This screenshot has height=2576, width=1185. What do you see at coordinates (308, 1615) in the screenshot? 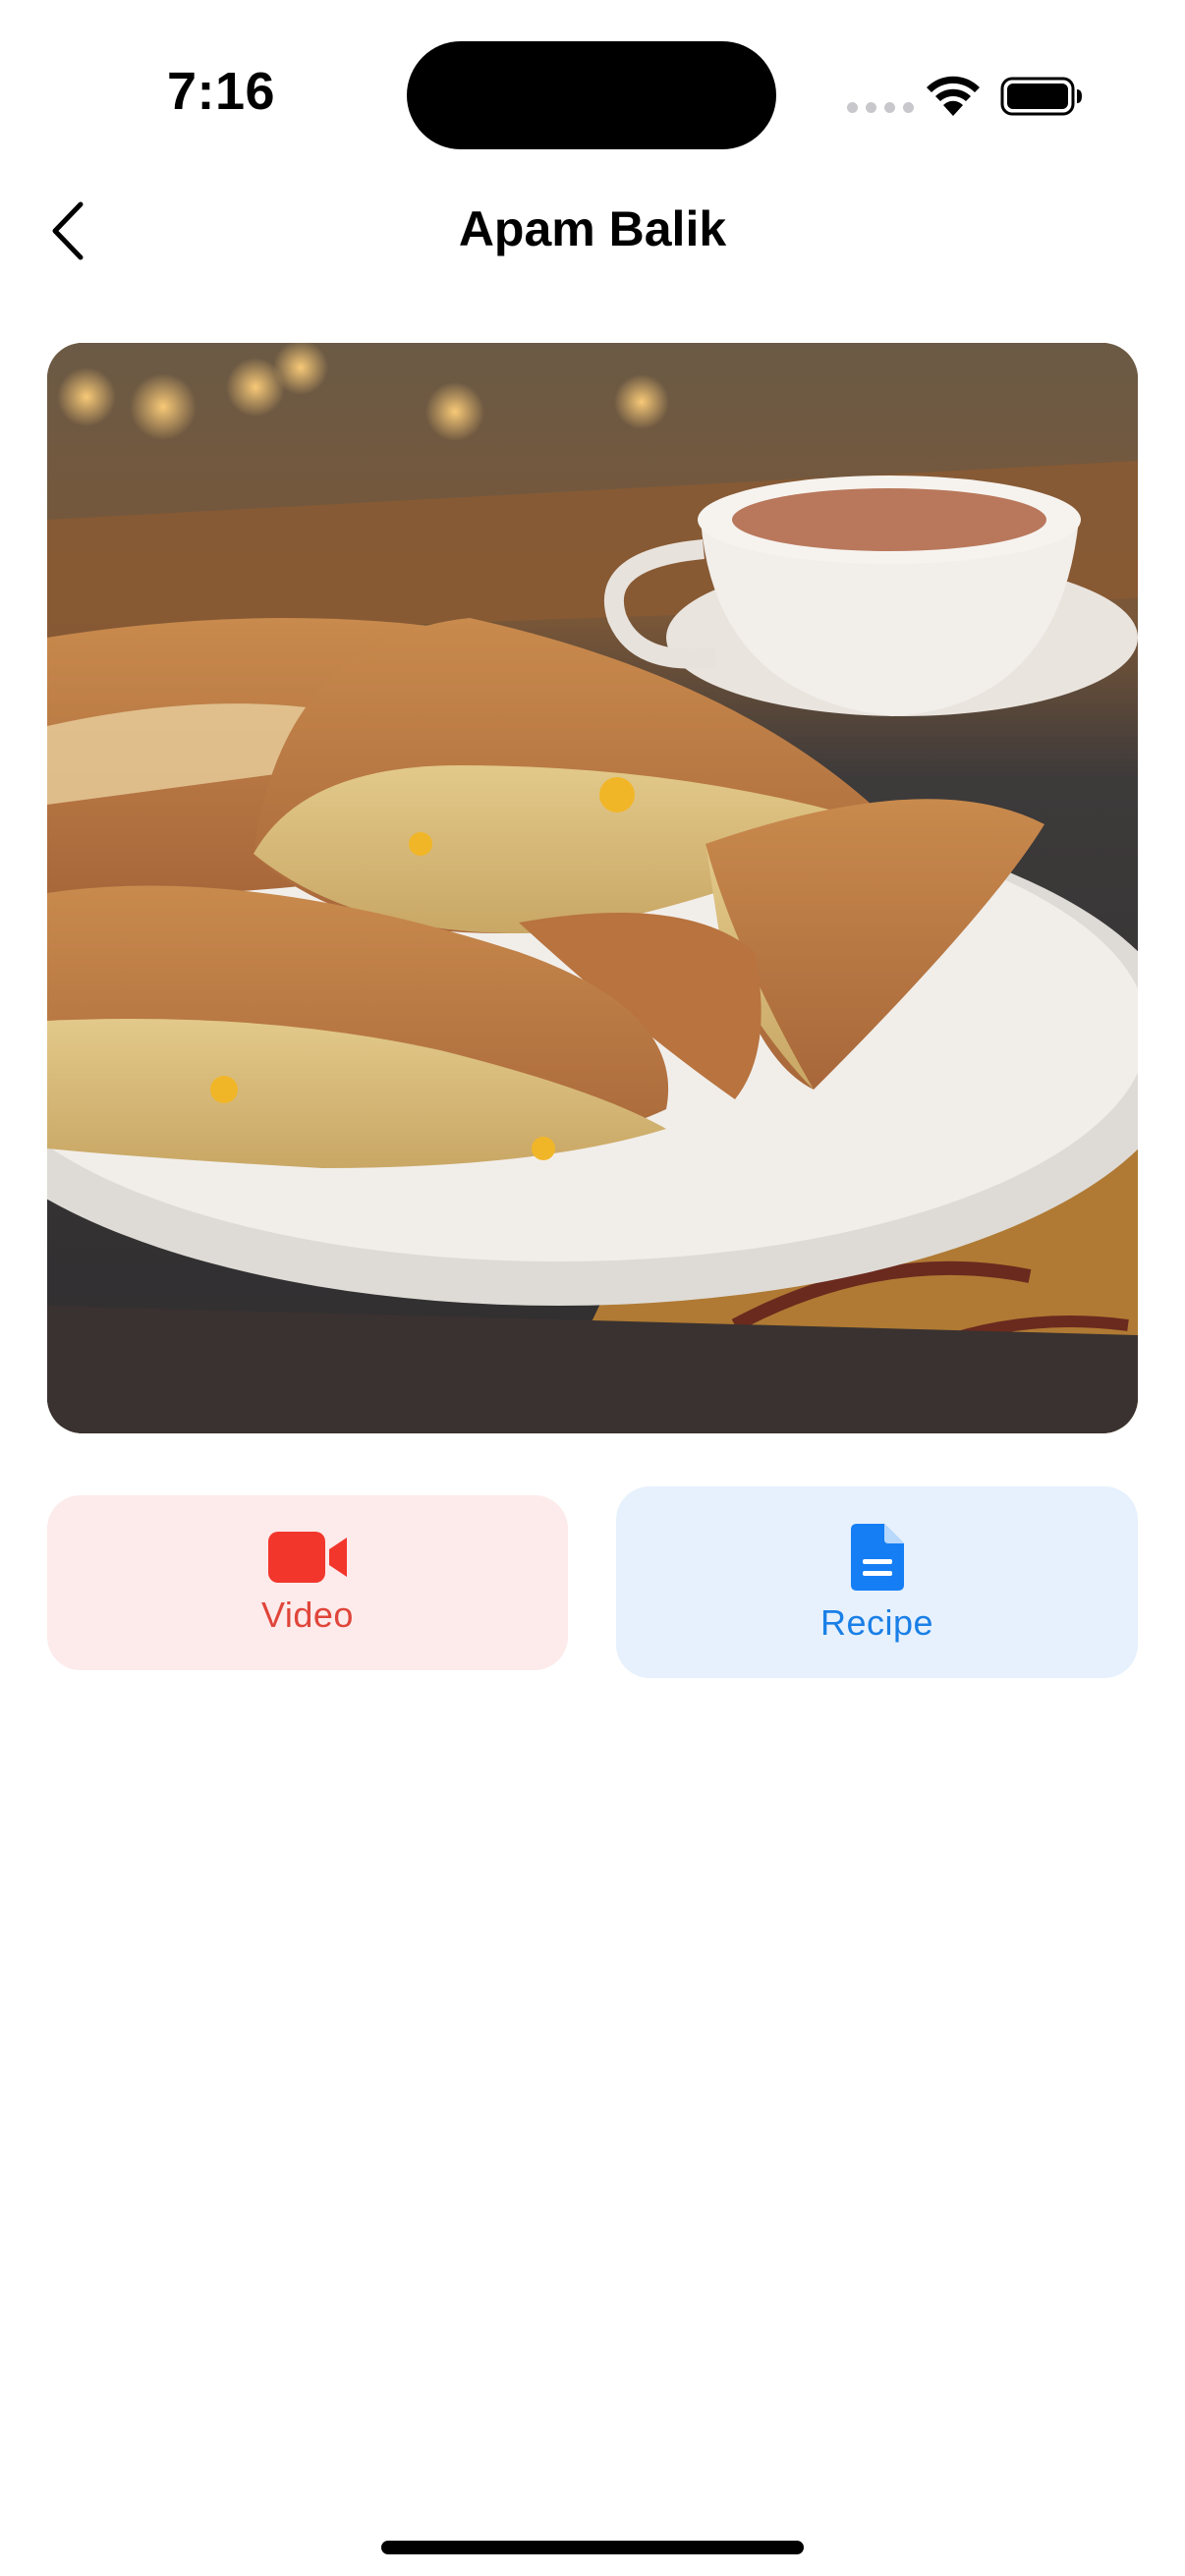
I see `video-button-label: Video` at bounding box center [308, 1615].